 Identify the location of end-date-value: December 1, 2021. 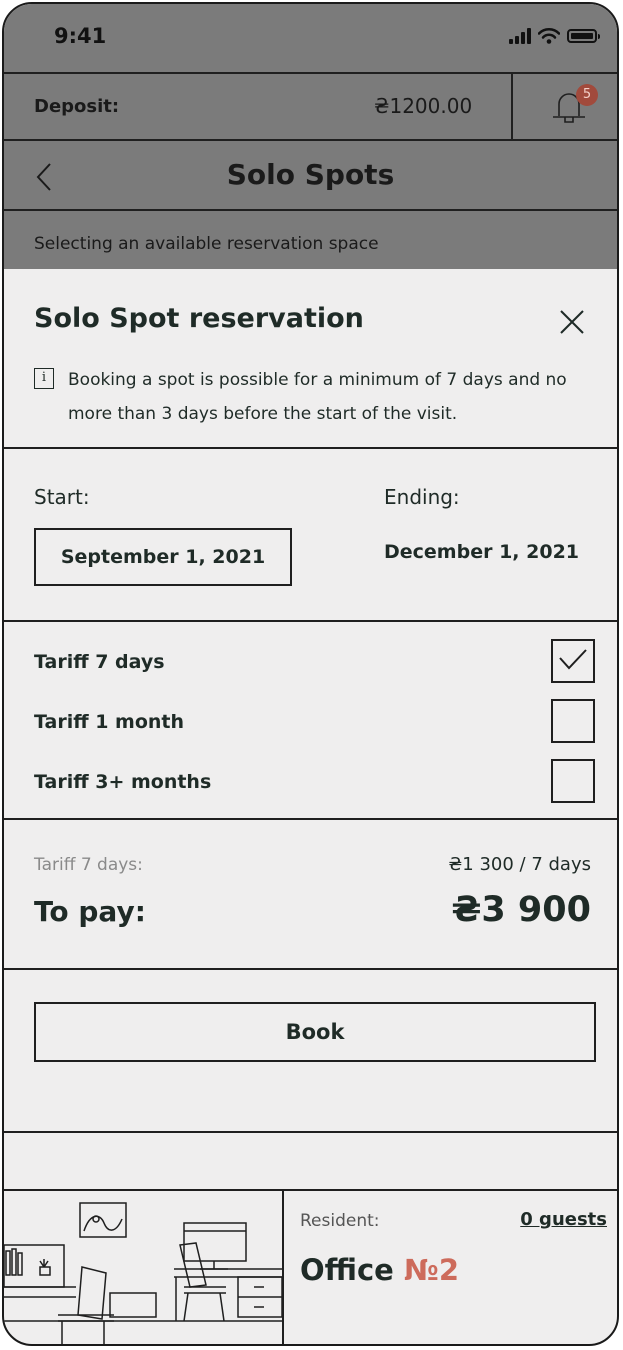
(482, 552).